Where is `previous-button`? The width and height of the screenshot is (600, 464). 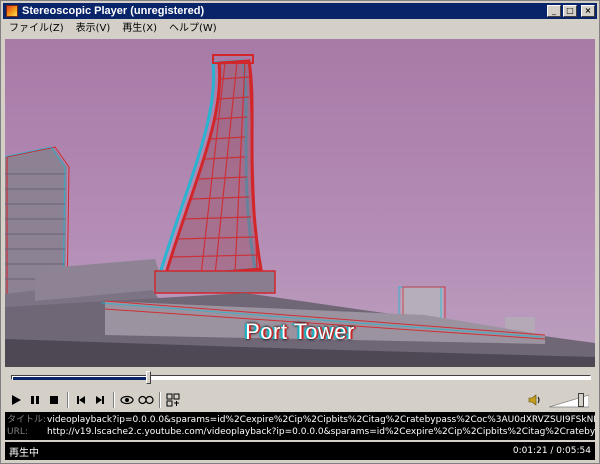 previous-button is located at coordinates (81, 400).